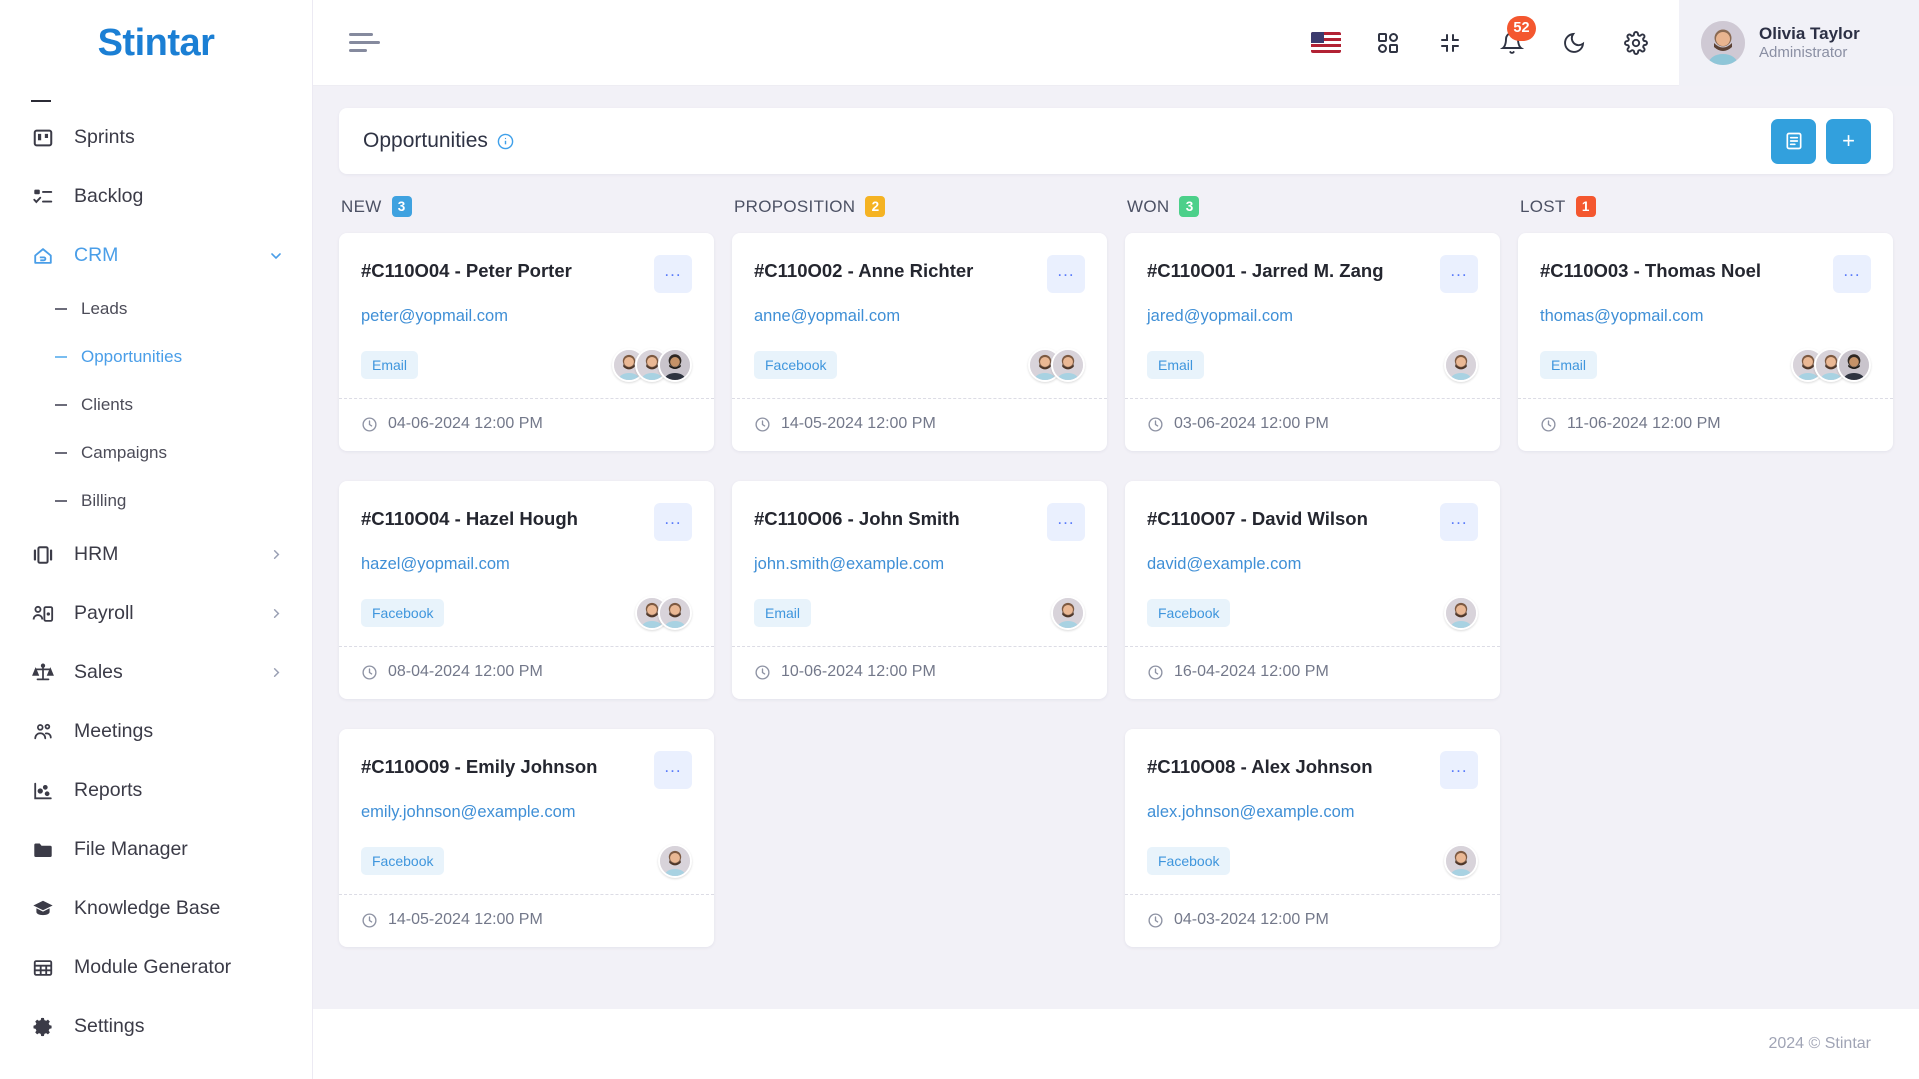 This screenshot has width=1919, height=1079. I want to click on card-footer: 04-06-2024 12:00 PM, so click(526, 424).